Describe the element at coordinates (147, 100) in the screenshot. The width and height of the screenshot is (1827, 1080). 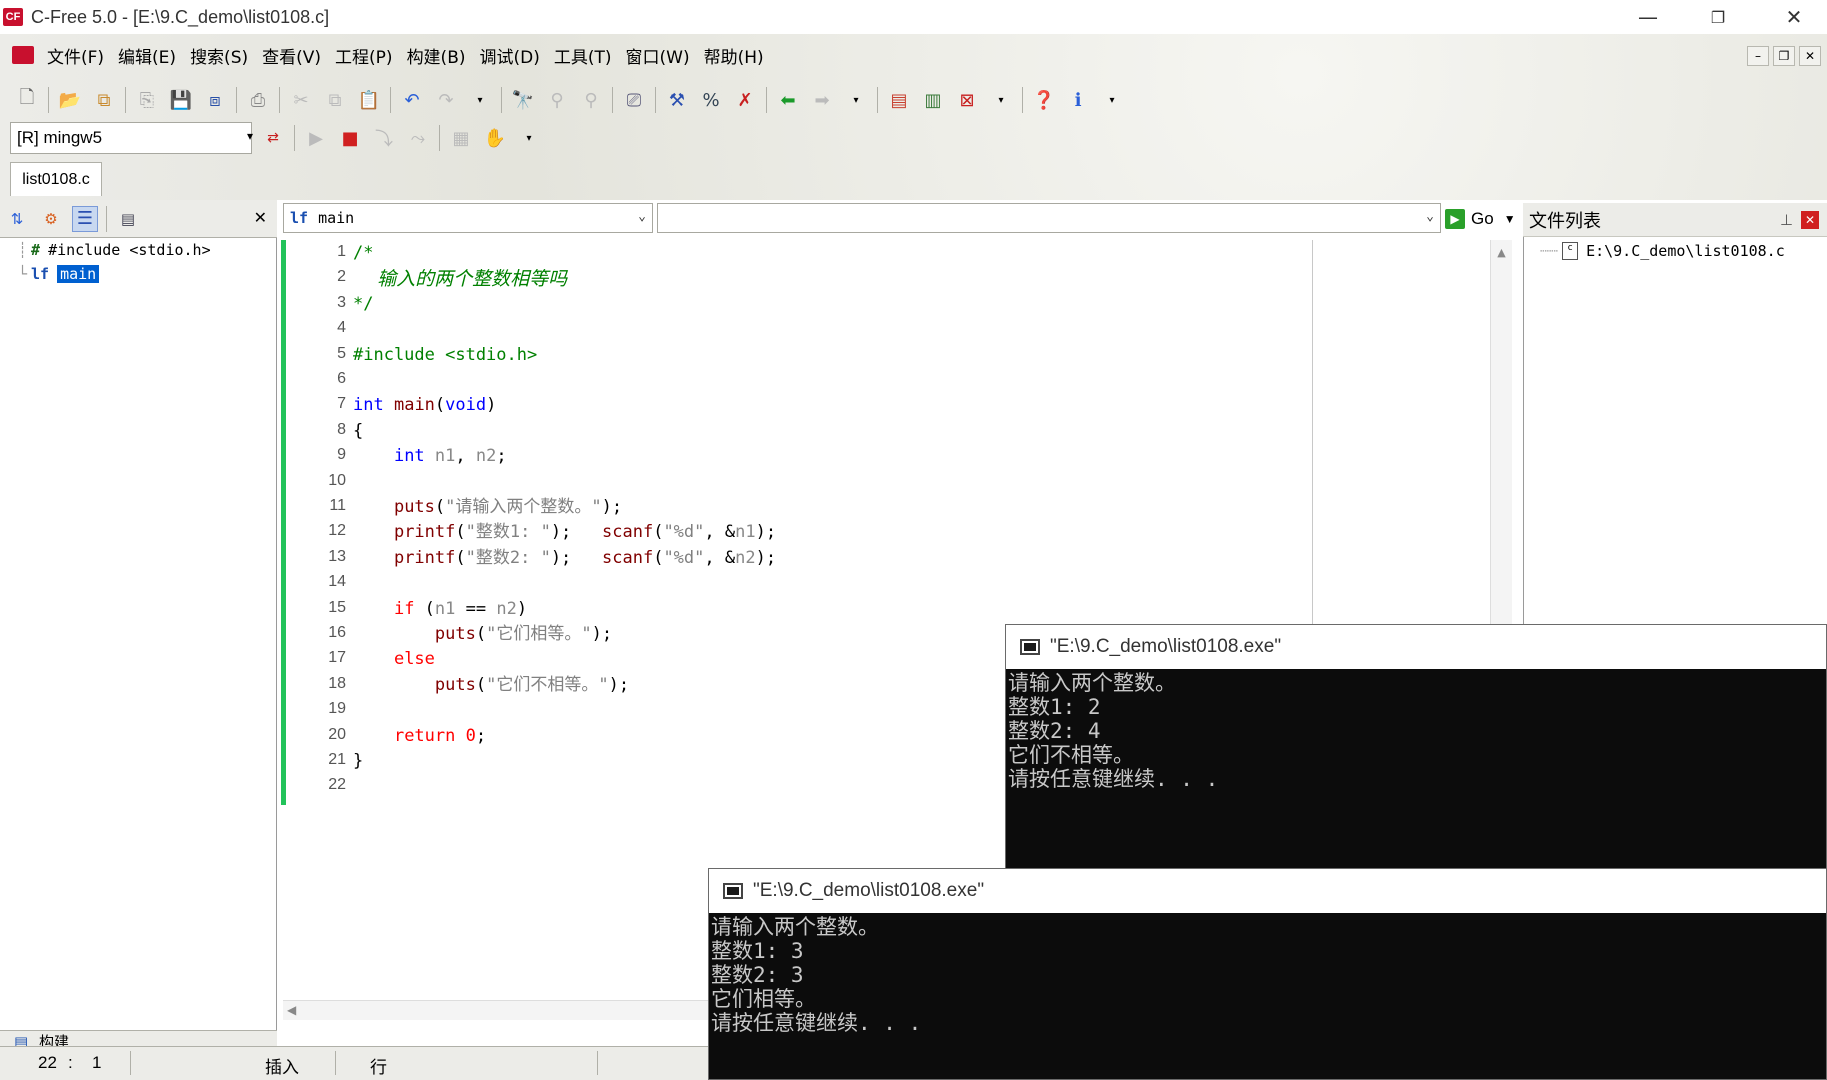
I see `close-file-icon: ⎘` at that location.